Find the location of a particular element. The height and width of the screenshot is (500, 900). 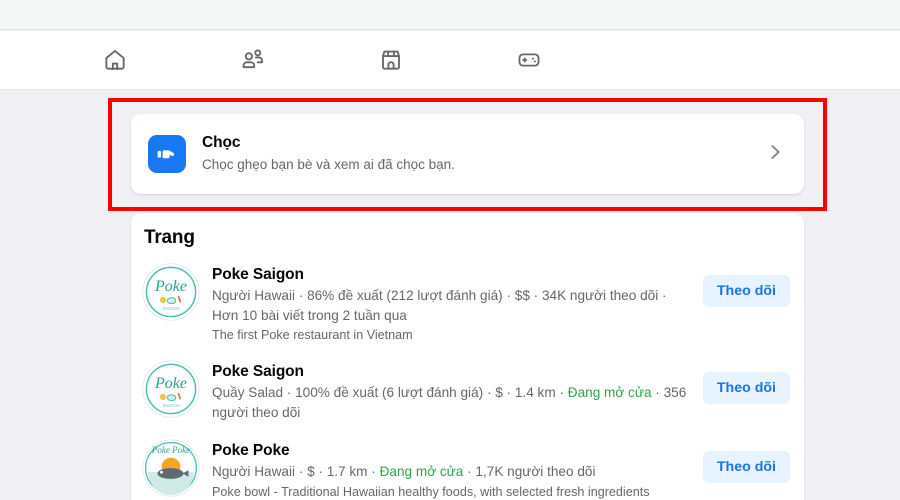

chevron-right-icon is located at coordinates (775, 154).